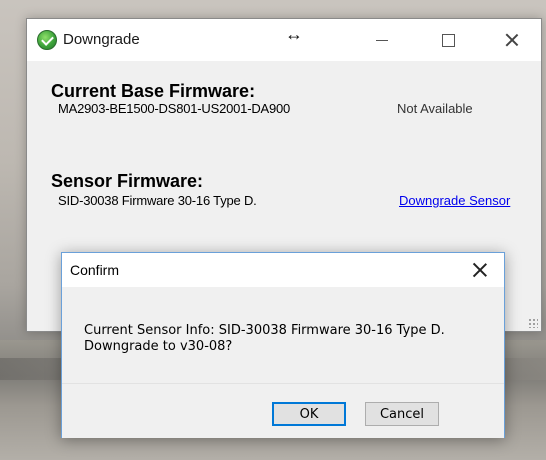 This screenshot has width=546, height=460. I want to click on resize-arrow-icon: ↔, so click(294, 34).